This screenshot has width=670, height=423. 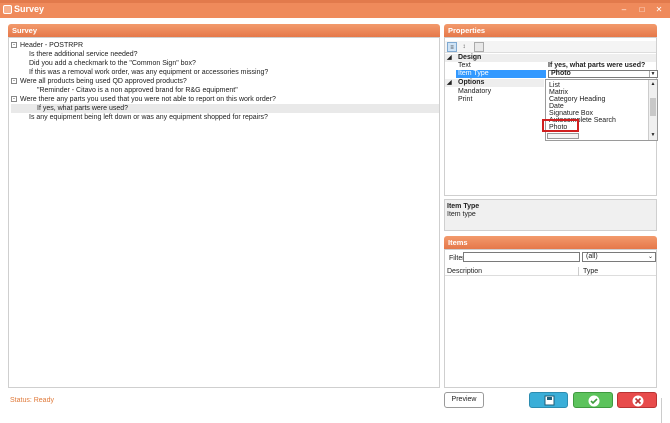 I want to click on items-panel-header: Items, so click(x=550, y=242).